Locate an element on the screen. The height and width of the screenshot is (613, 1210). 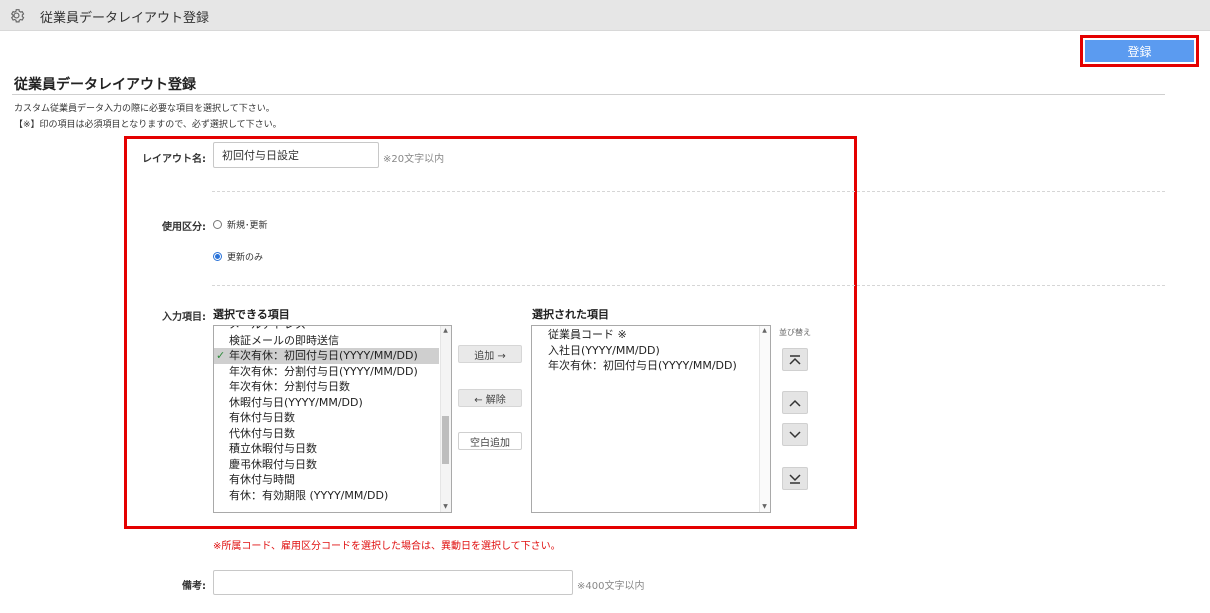
available-list-item: メールアドレス is located at coordinates (326, 329).